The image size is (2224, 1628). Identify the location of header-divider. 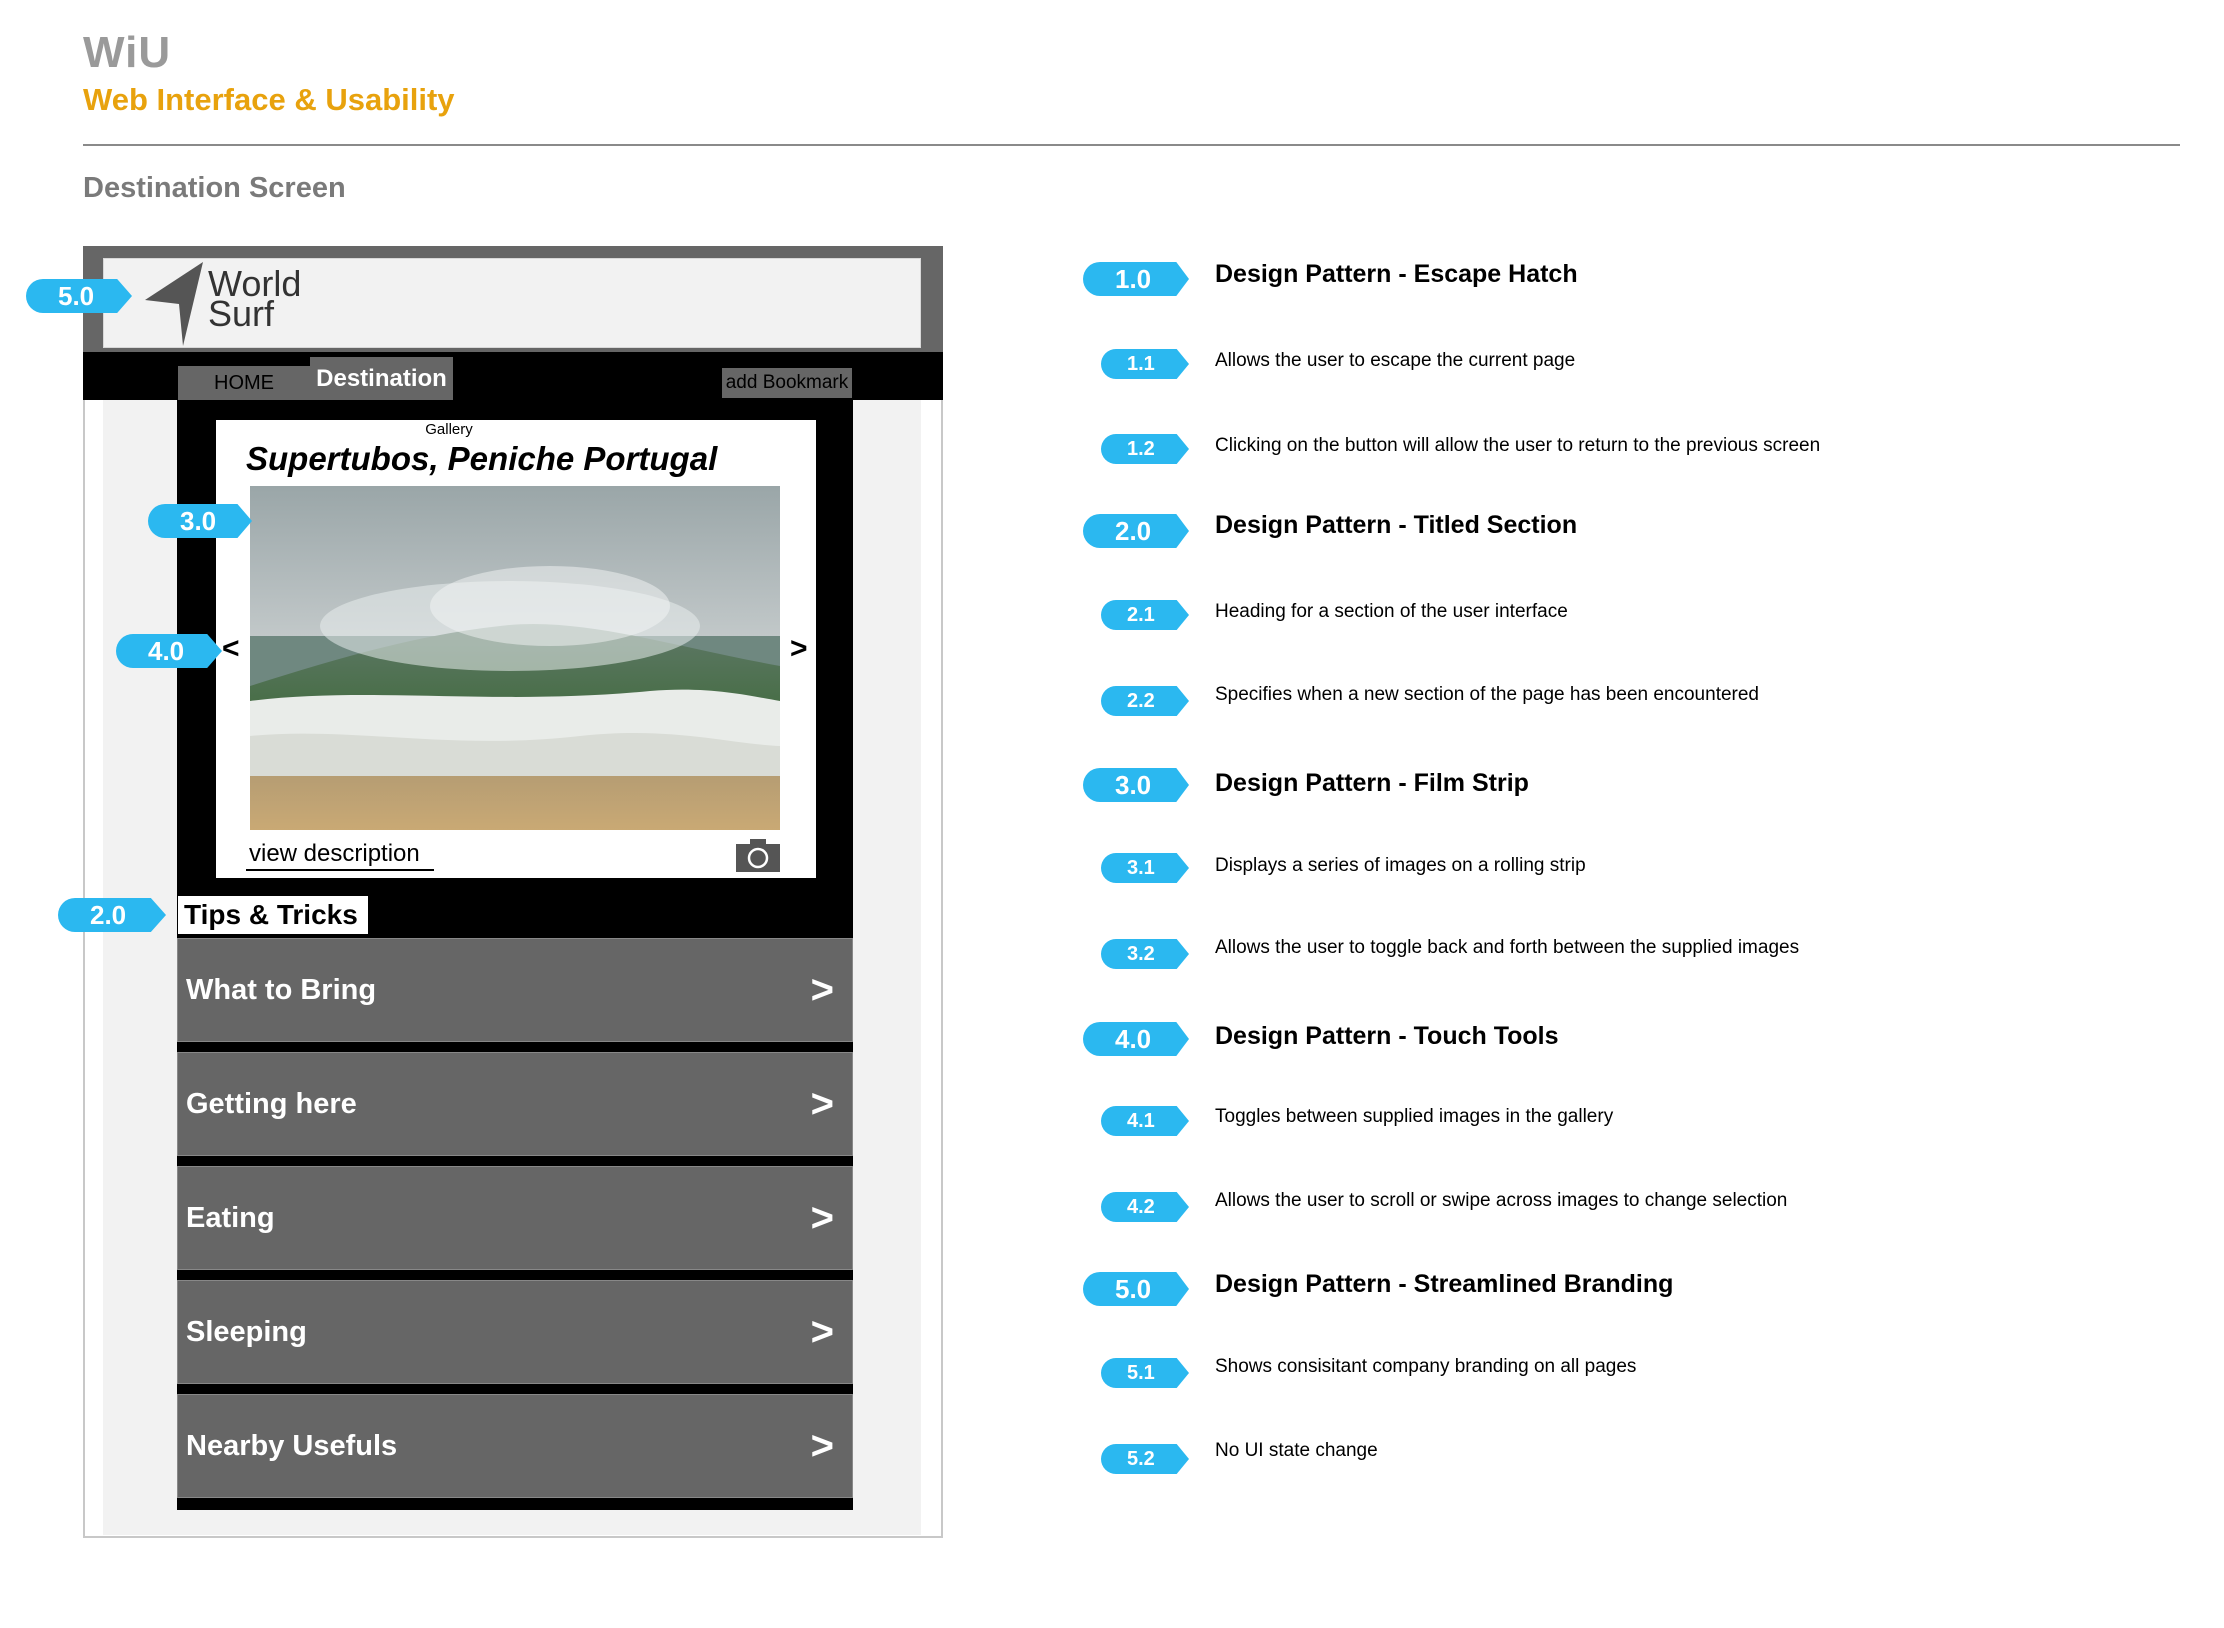
(1131, 145).